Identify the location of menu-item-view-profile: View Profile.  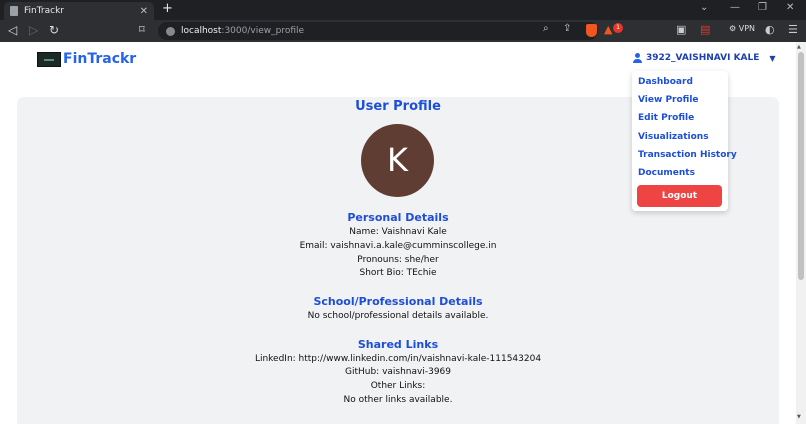
(668, 100).